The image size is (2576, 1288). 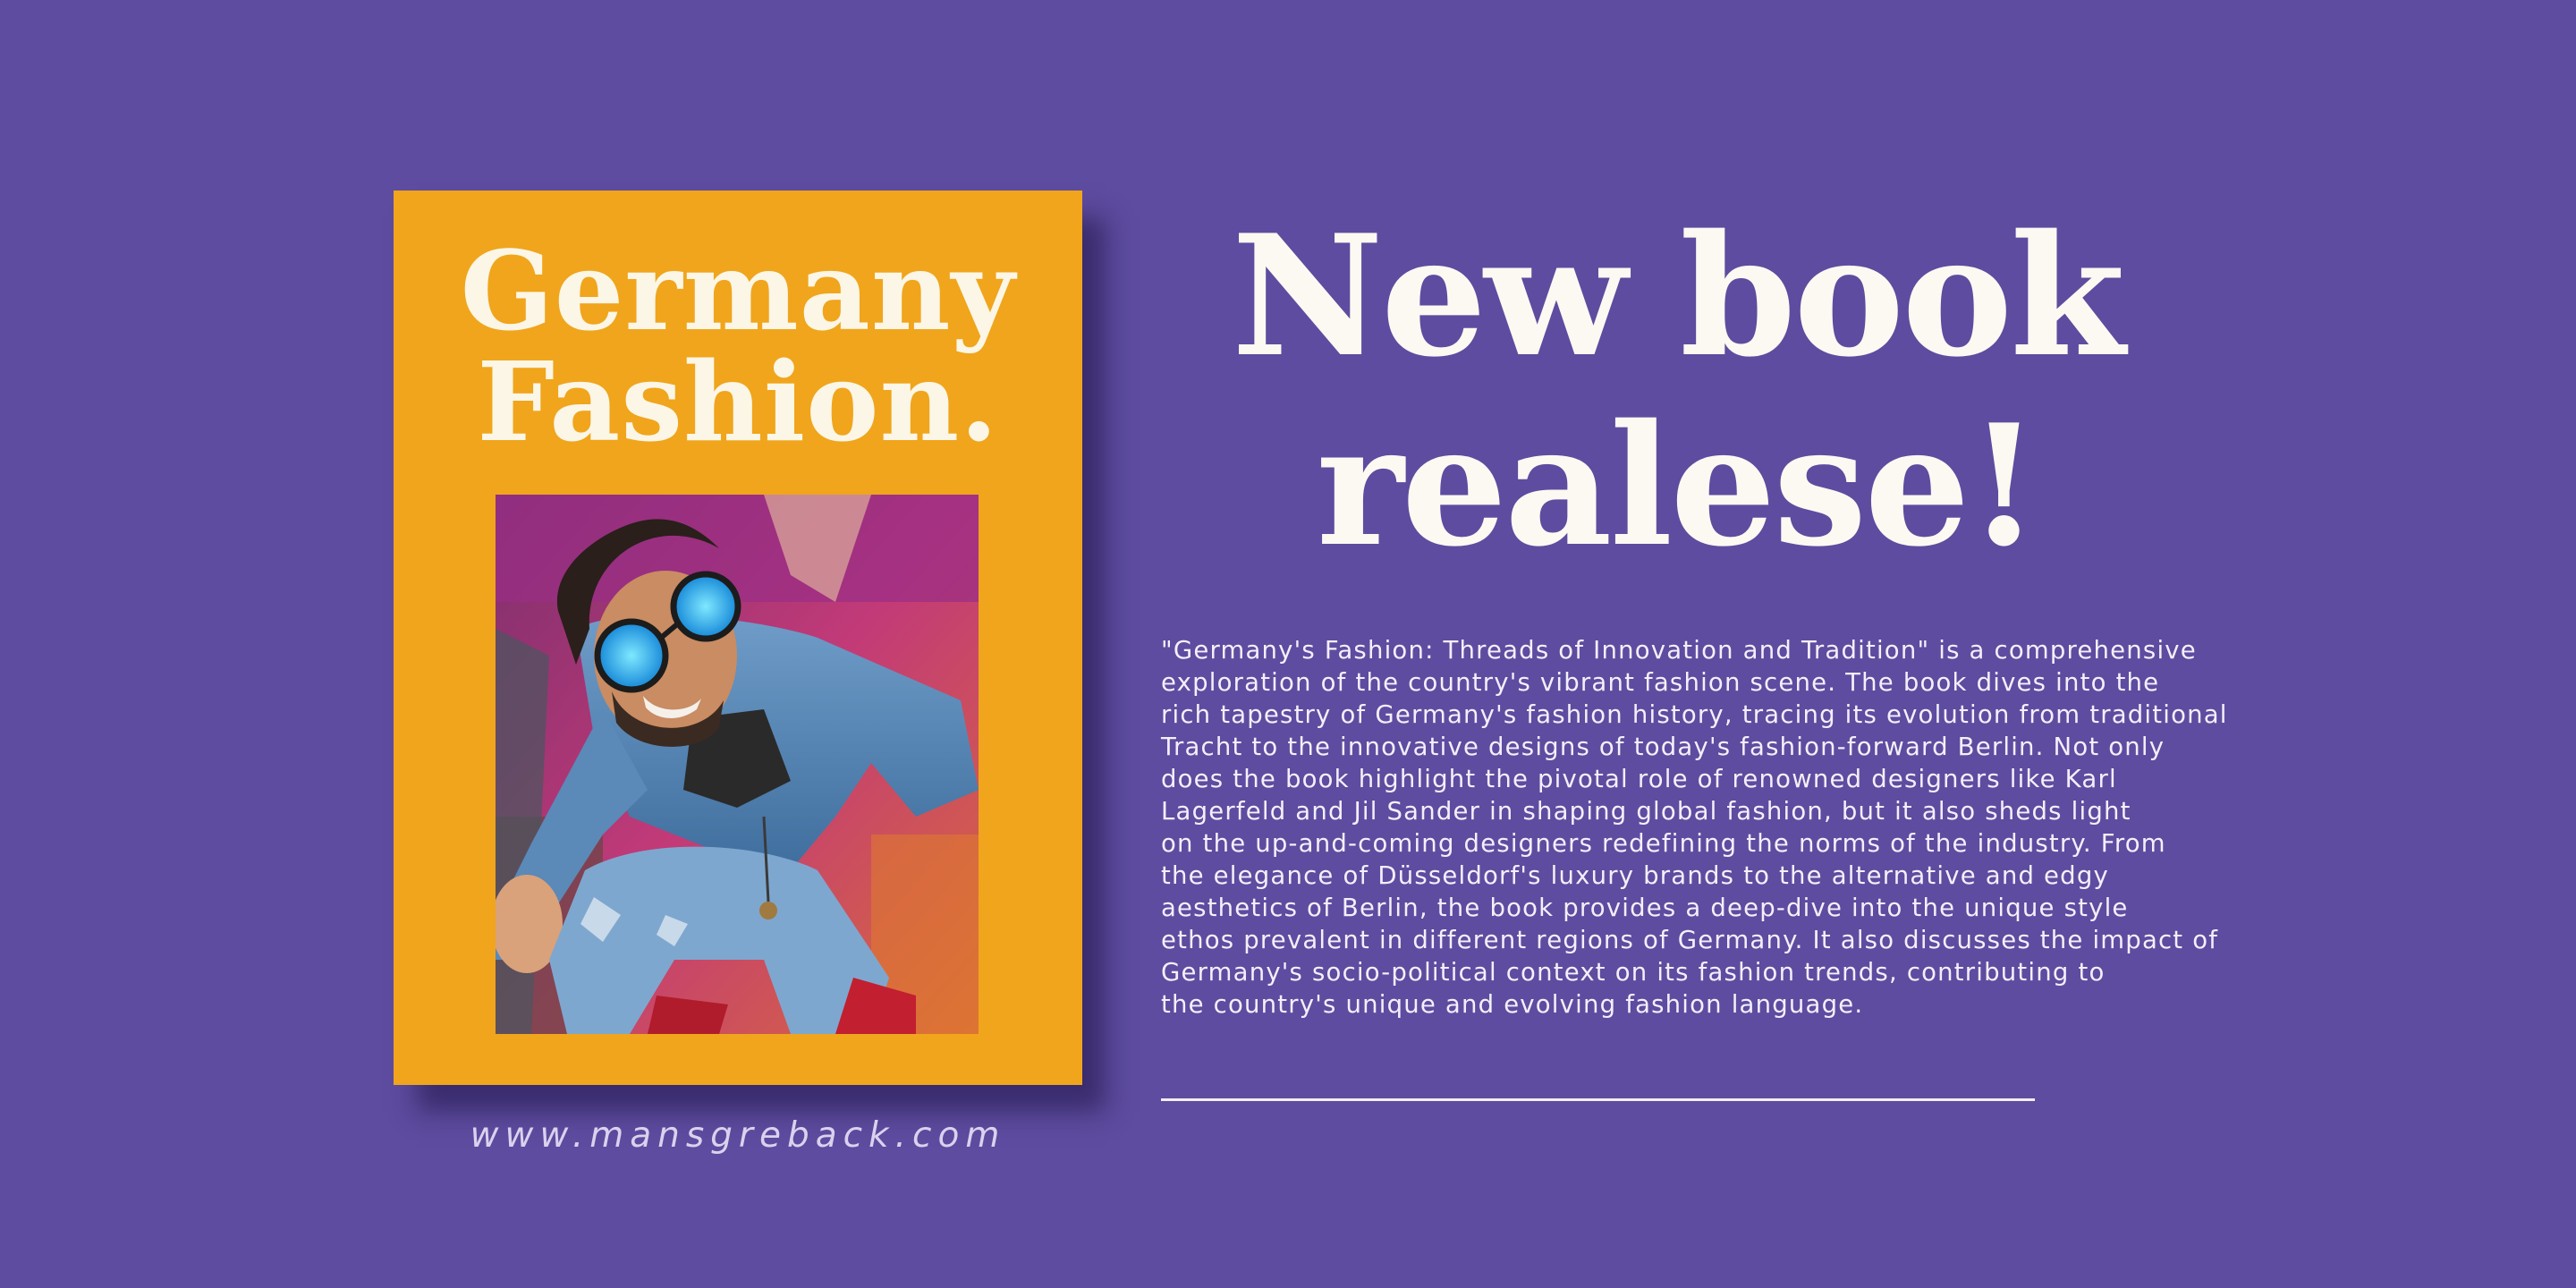 What do you see at coordinates (1678, 296) in the screenshot?
I see `headline-line-1: New book` at bounding box center [1678, 296].